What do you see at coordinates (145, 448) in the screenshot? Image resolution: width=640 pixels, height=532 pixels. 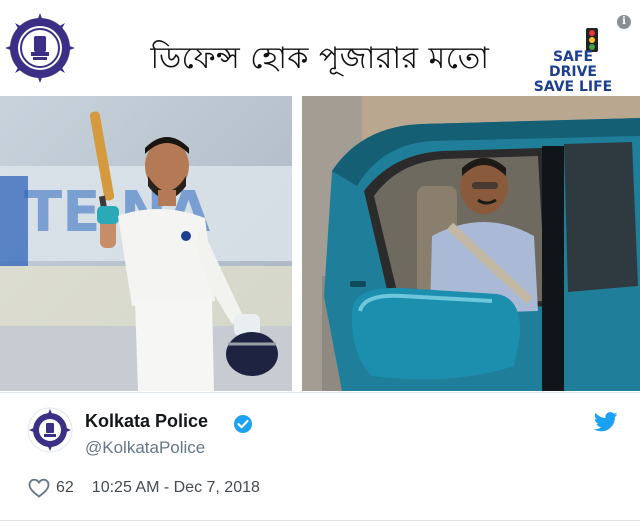 I see `user-handle: @KolkataPolice` at bounding box center [145, 448].